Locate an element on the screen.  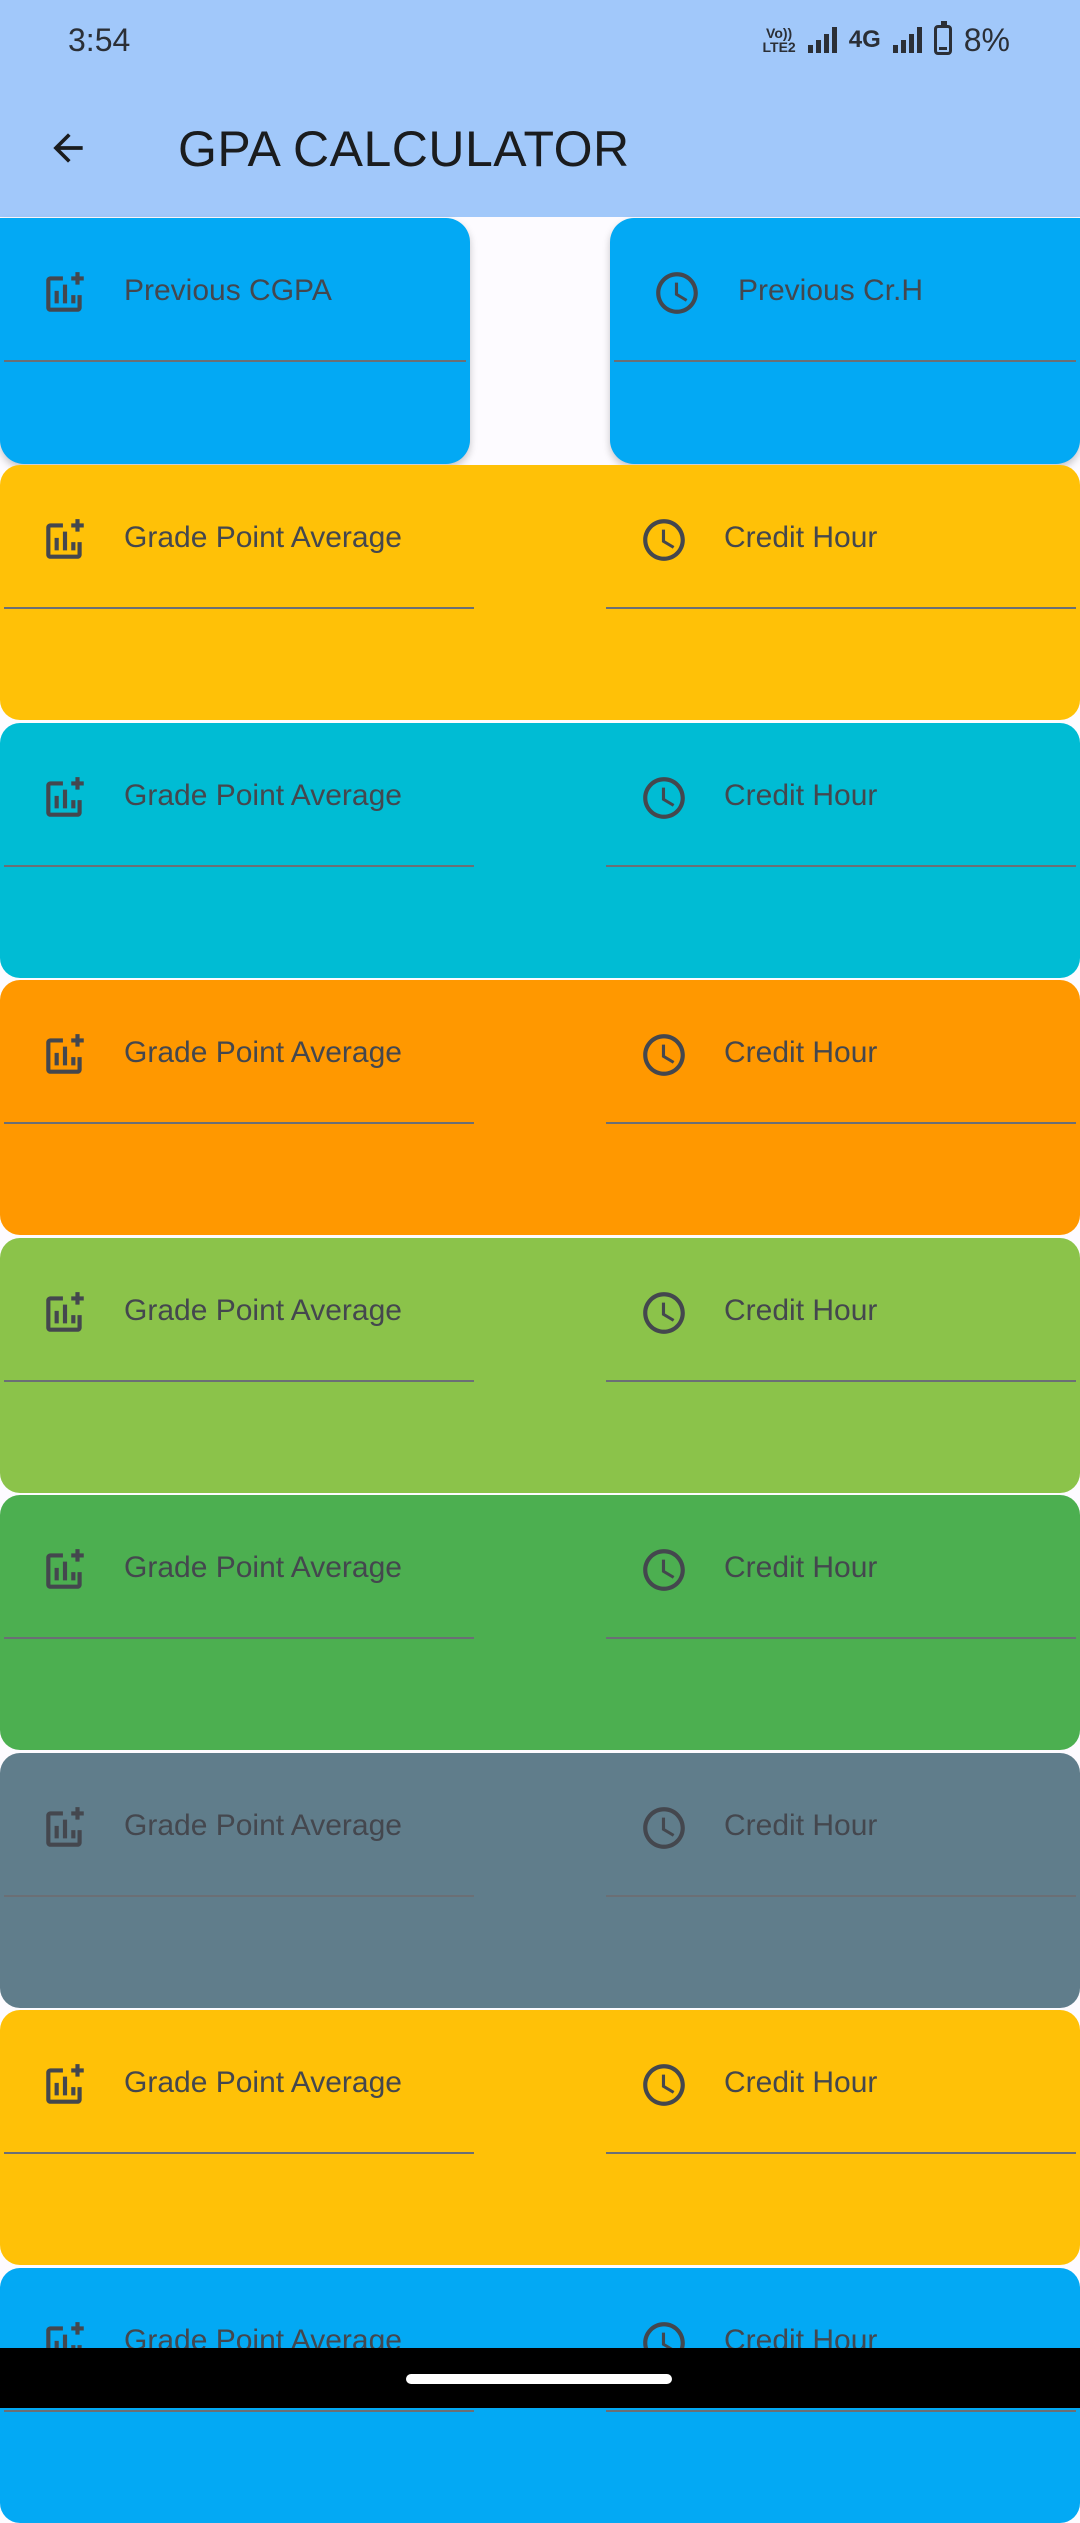
arrow-back-icon is located at coordinates (68, 148).